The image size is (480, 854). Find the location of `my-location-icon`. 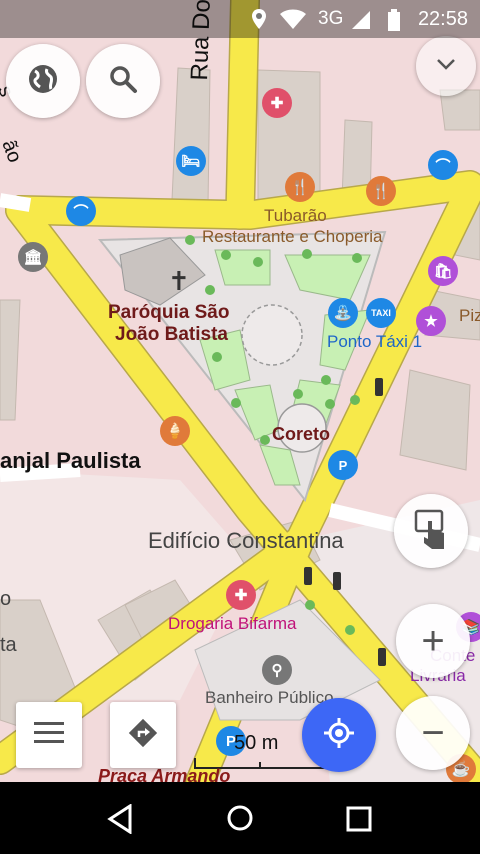

my-location-icon is located at coordinates (339, 735).